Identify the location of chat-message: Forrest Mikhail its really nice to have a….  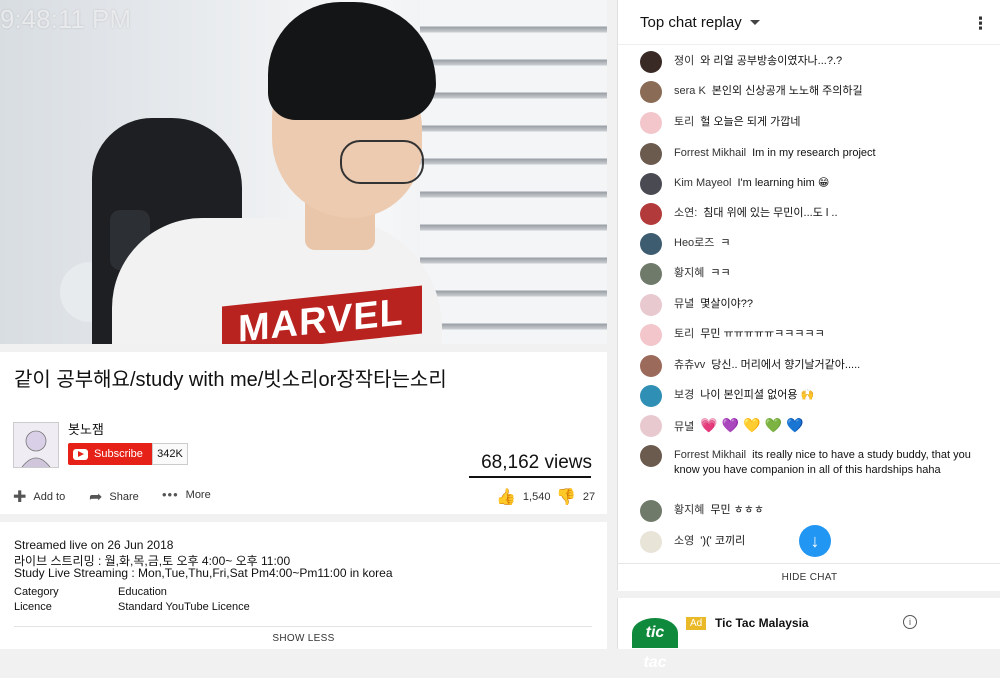
(810, 461).